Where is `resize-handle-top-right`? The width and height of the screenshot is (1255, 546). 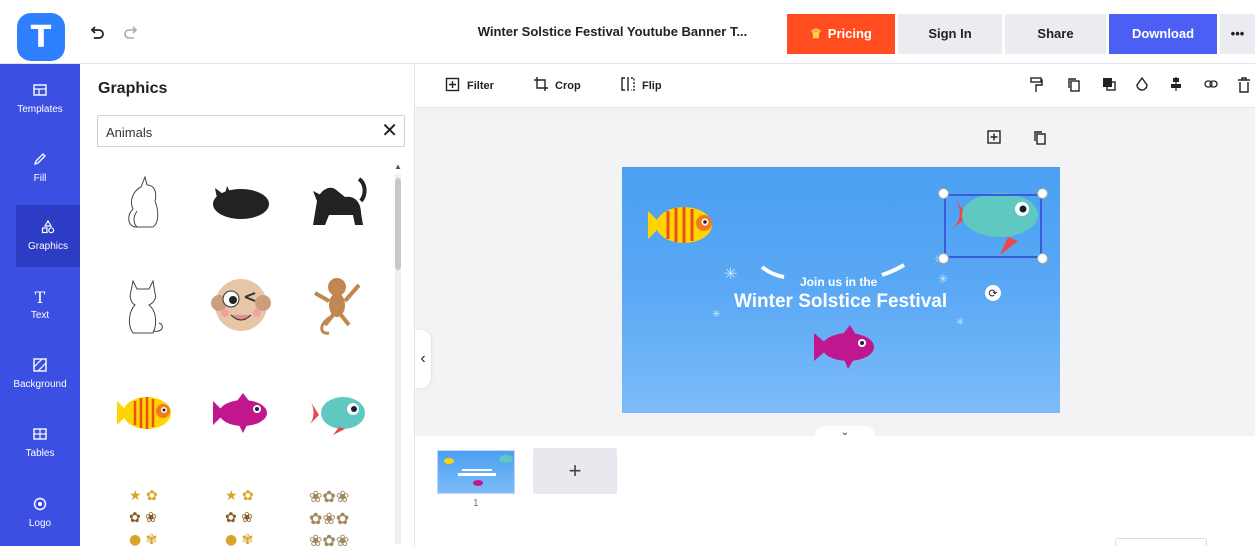 resize-handle-top-right is located at coordinates (1042, 193).